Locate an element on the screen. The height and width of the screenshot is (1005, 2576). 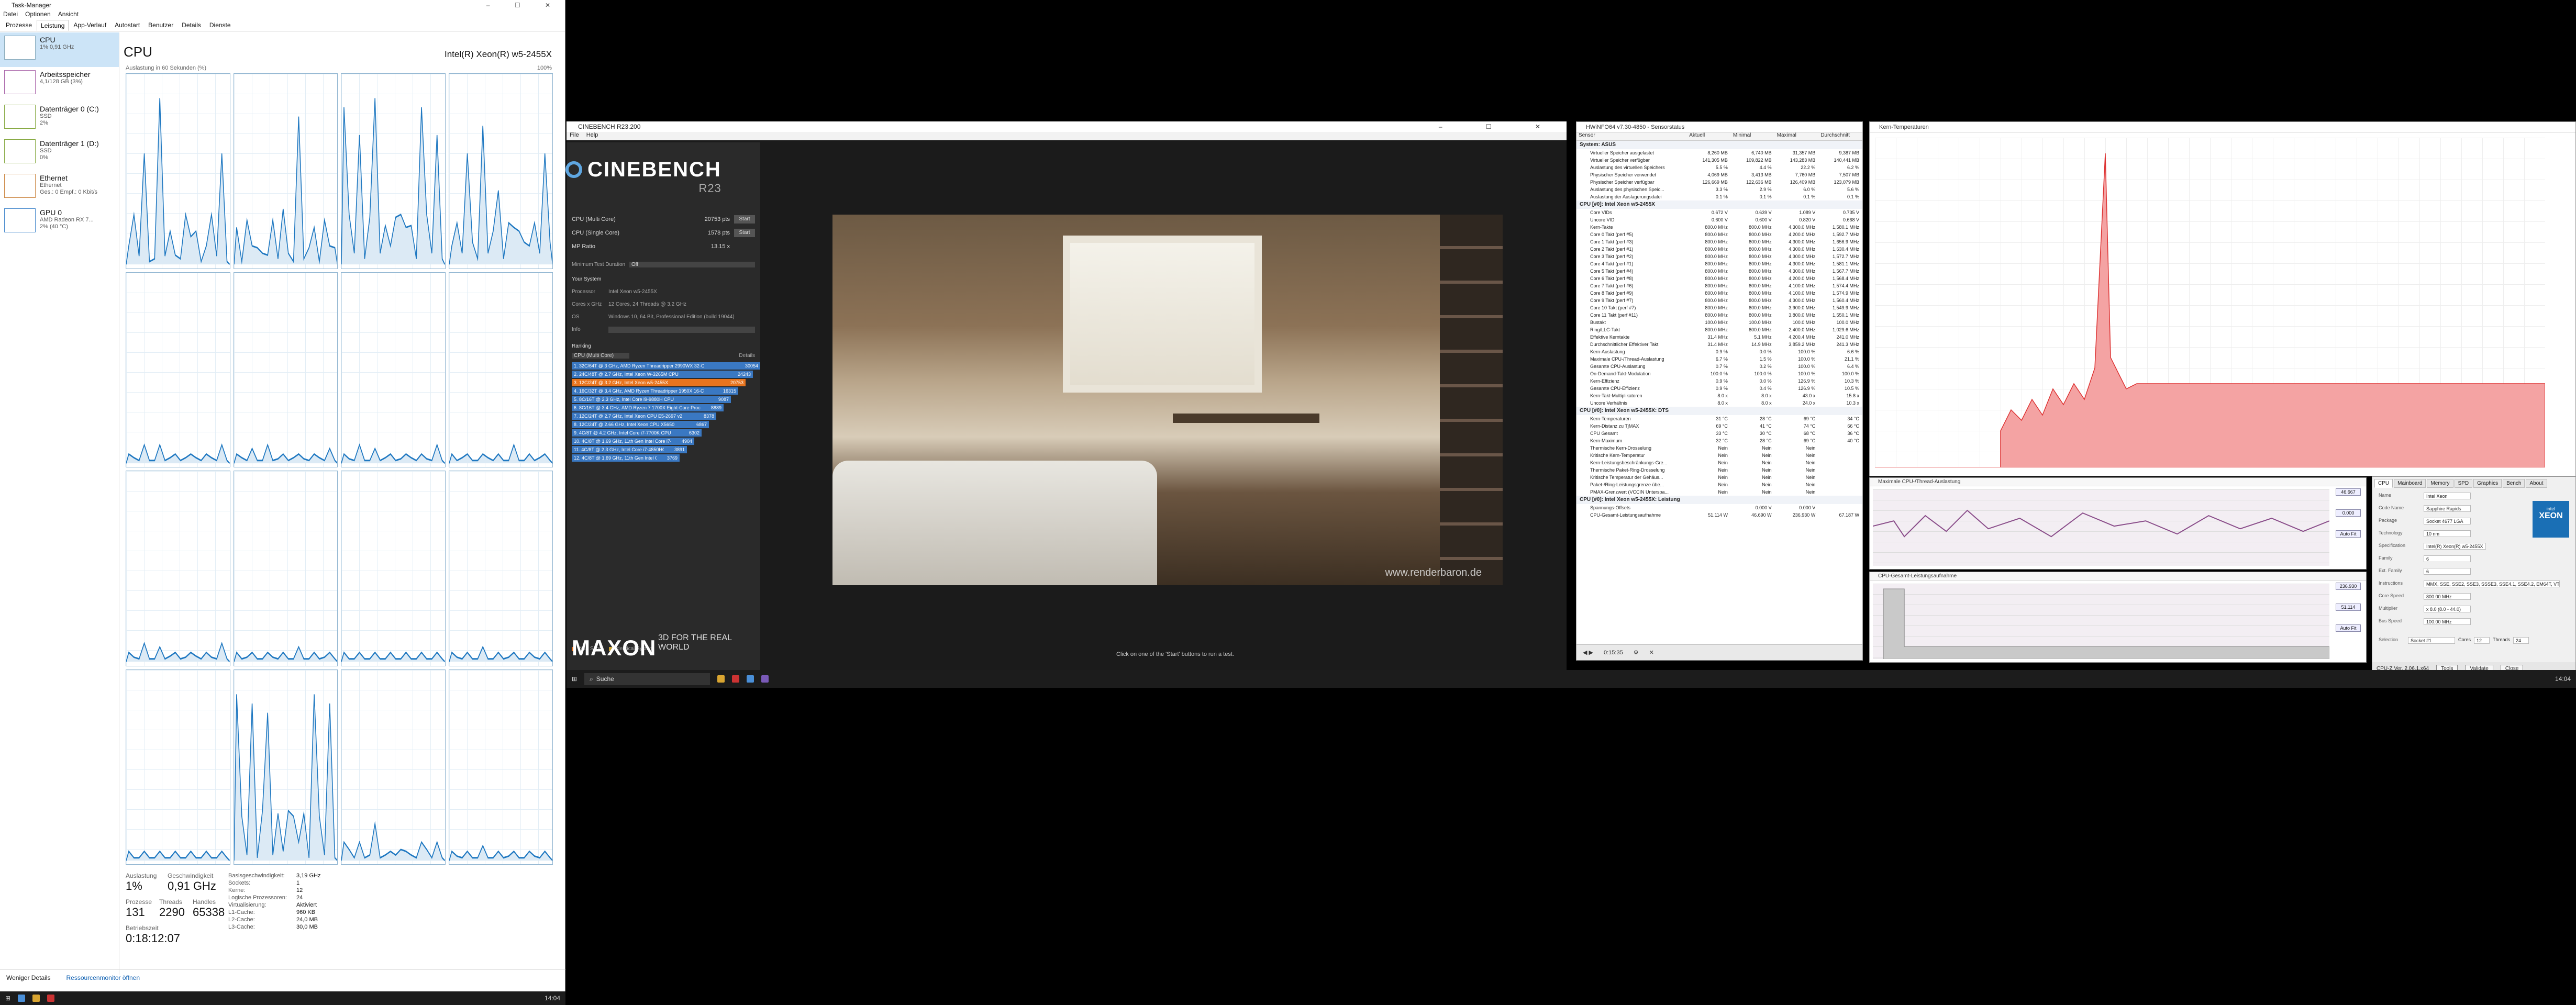
details-toggle: Details is located at coordinates (747, 356).